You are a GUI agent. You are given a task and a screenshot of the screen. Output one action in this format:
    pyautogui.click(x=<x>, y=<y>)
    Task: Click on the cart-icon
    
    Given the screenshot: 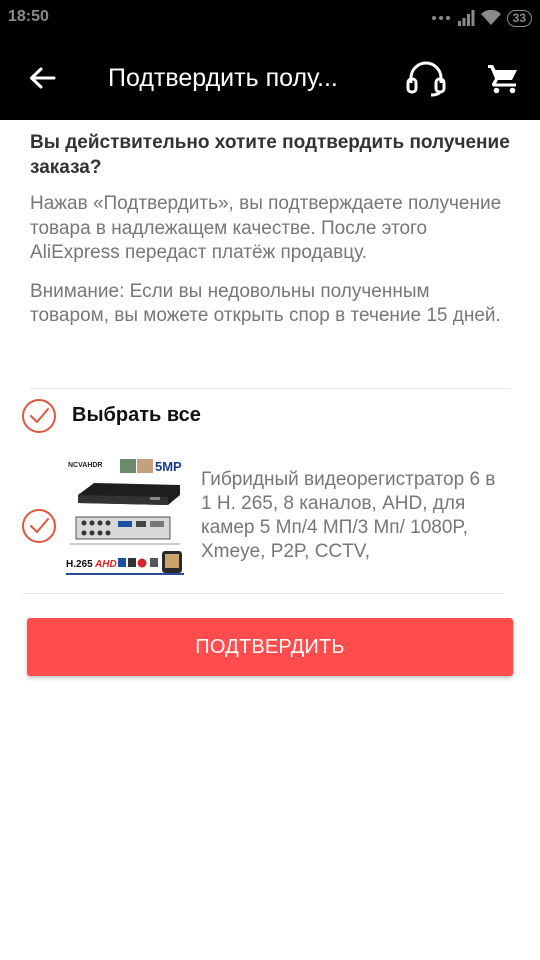 What is the action you would take?
    pyautogui.click(x=502, y=79)
    